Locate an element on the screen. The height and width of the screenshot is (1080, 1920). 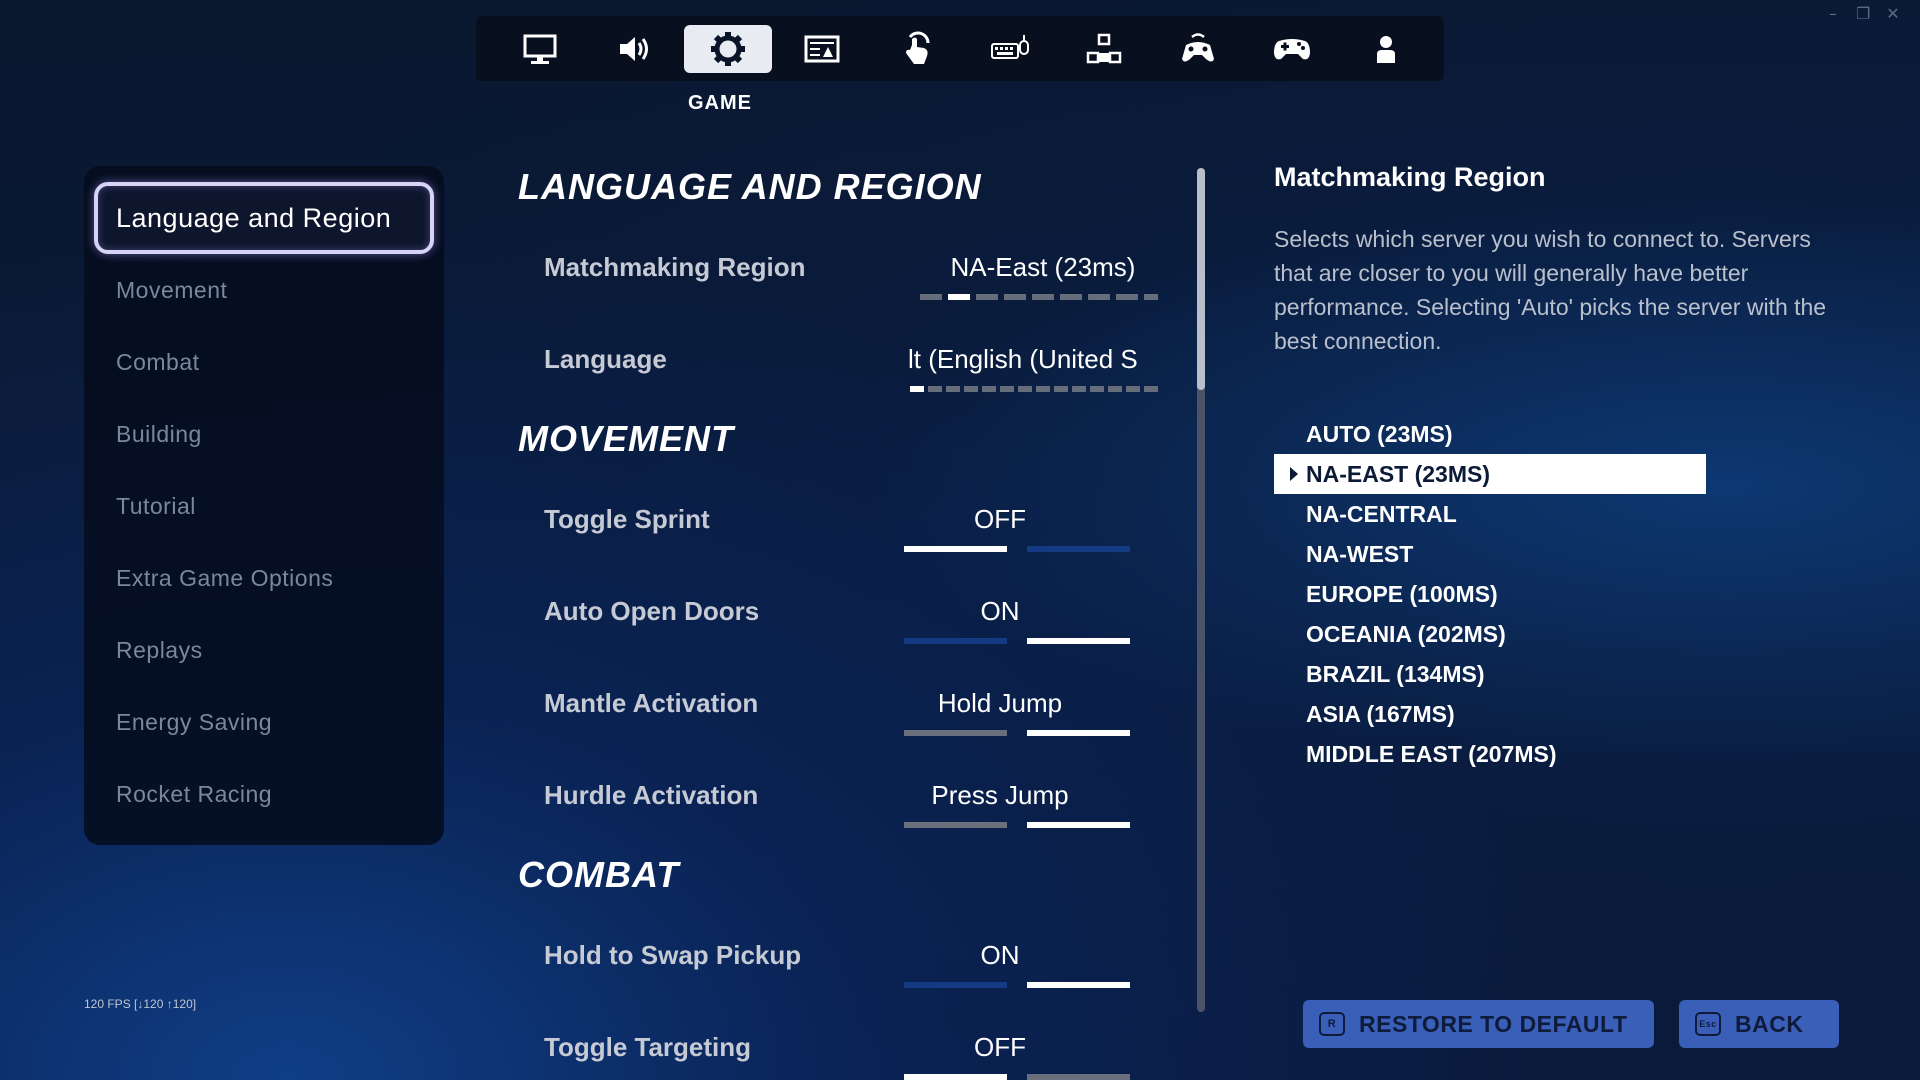
section-title-language-region: LANGUAGE AND REGION is located at coordinates (750, 186).